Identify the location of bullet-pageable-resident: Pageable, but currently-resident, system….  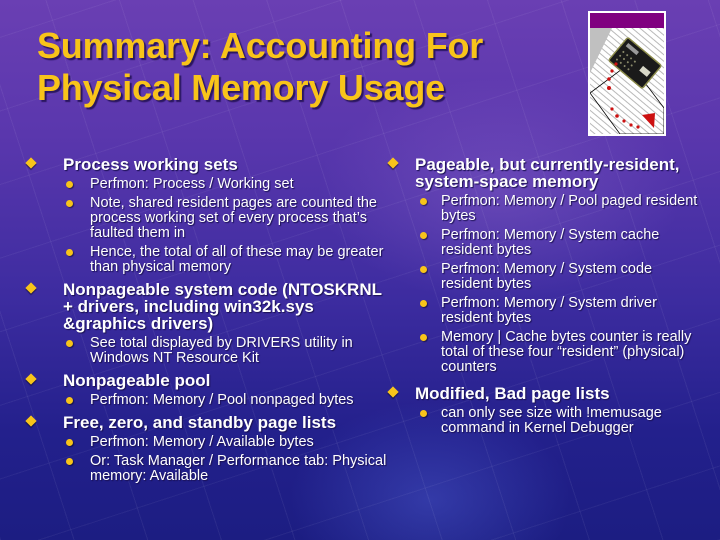
(547, 173).